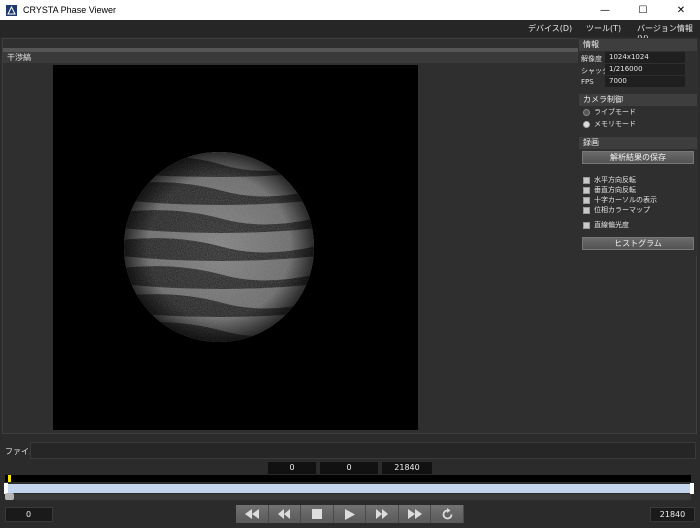  Describe the element at coordinates (348, 497) in the screenshot. I see `frame-scrollbar` at that location.